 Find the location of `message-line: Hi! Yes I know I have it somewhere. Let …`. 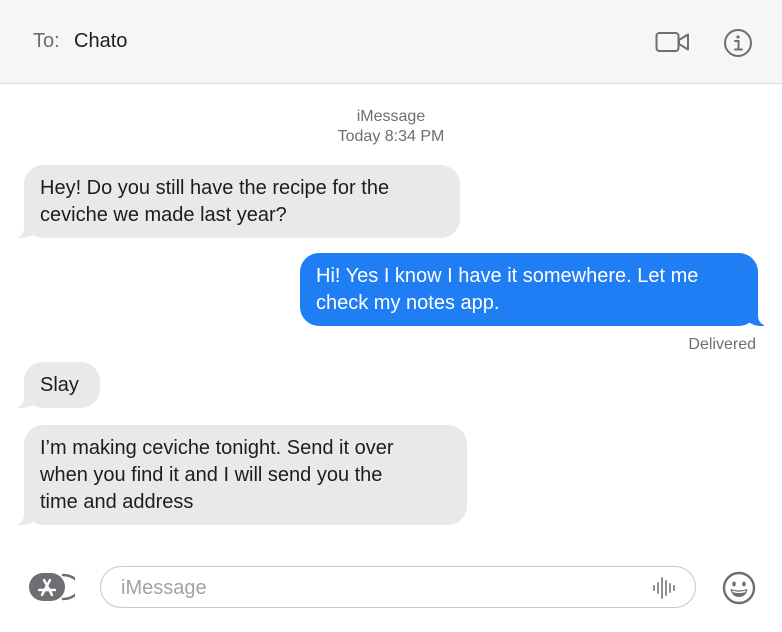

message-line: Hi! Yes I know I have it somewhere. Let … is located at coordinates (507, 276).